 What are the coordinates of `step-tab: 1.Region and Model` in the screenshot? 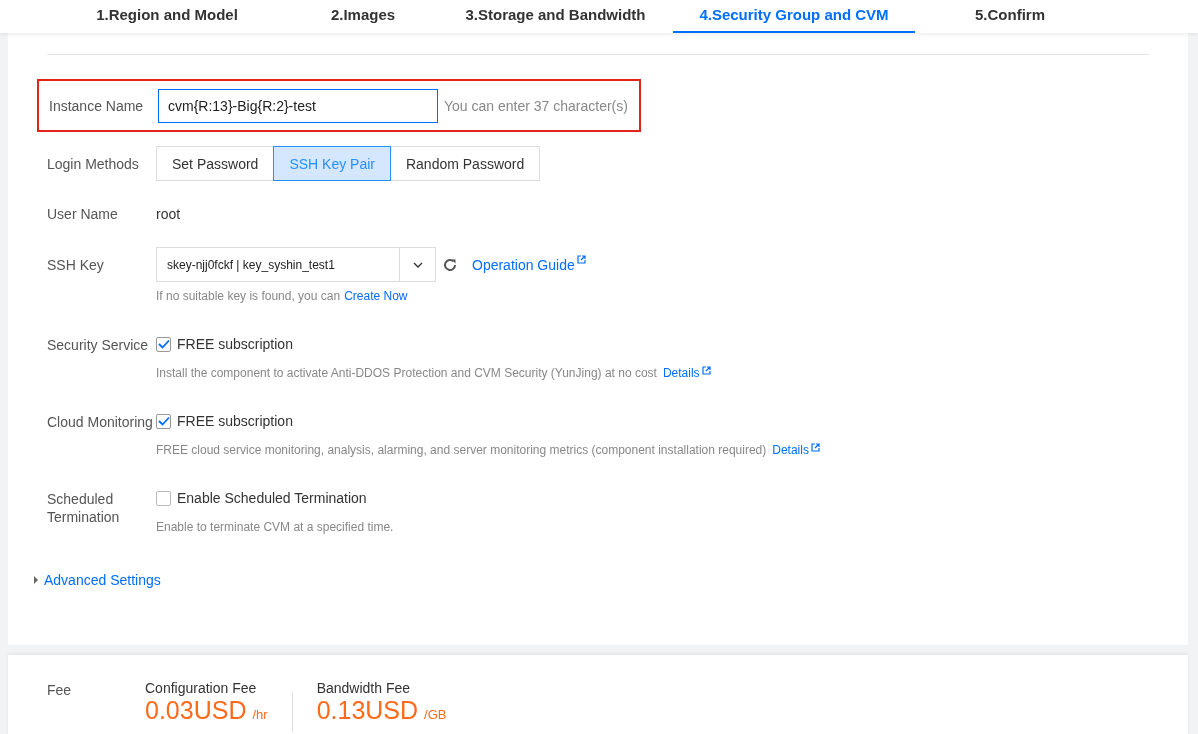 It's located at (167, 16).